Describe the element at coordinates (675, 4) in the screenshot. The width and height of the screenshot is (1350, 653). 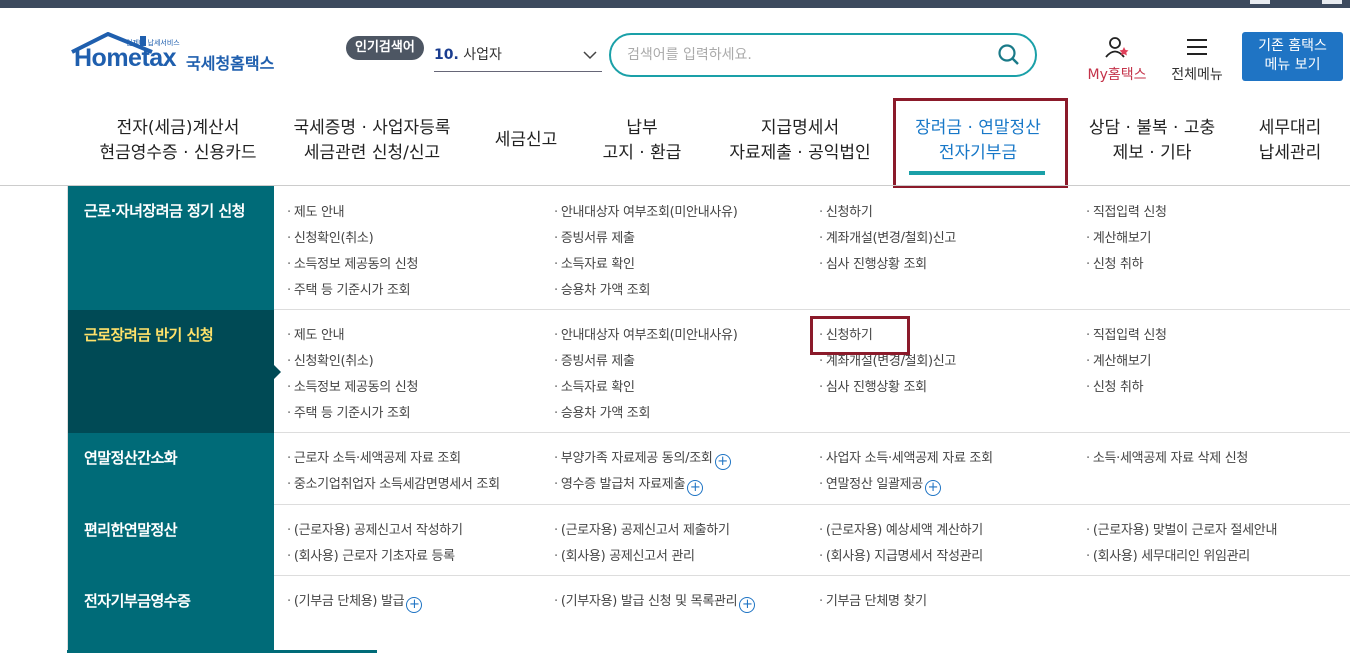
I see `top-bar` at that location.